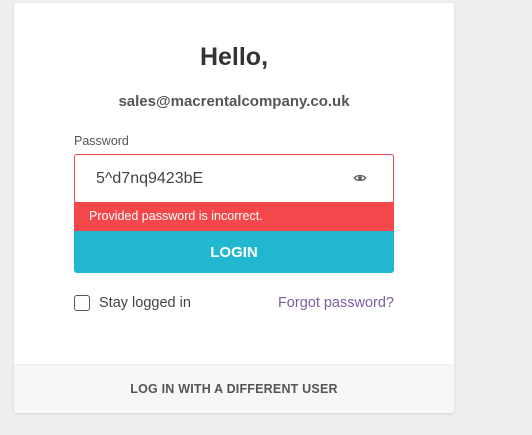 Image resolution: width=532 pixels, height=435 pixels. I want to click on login-button: LOGIN, so click(234, 252).